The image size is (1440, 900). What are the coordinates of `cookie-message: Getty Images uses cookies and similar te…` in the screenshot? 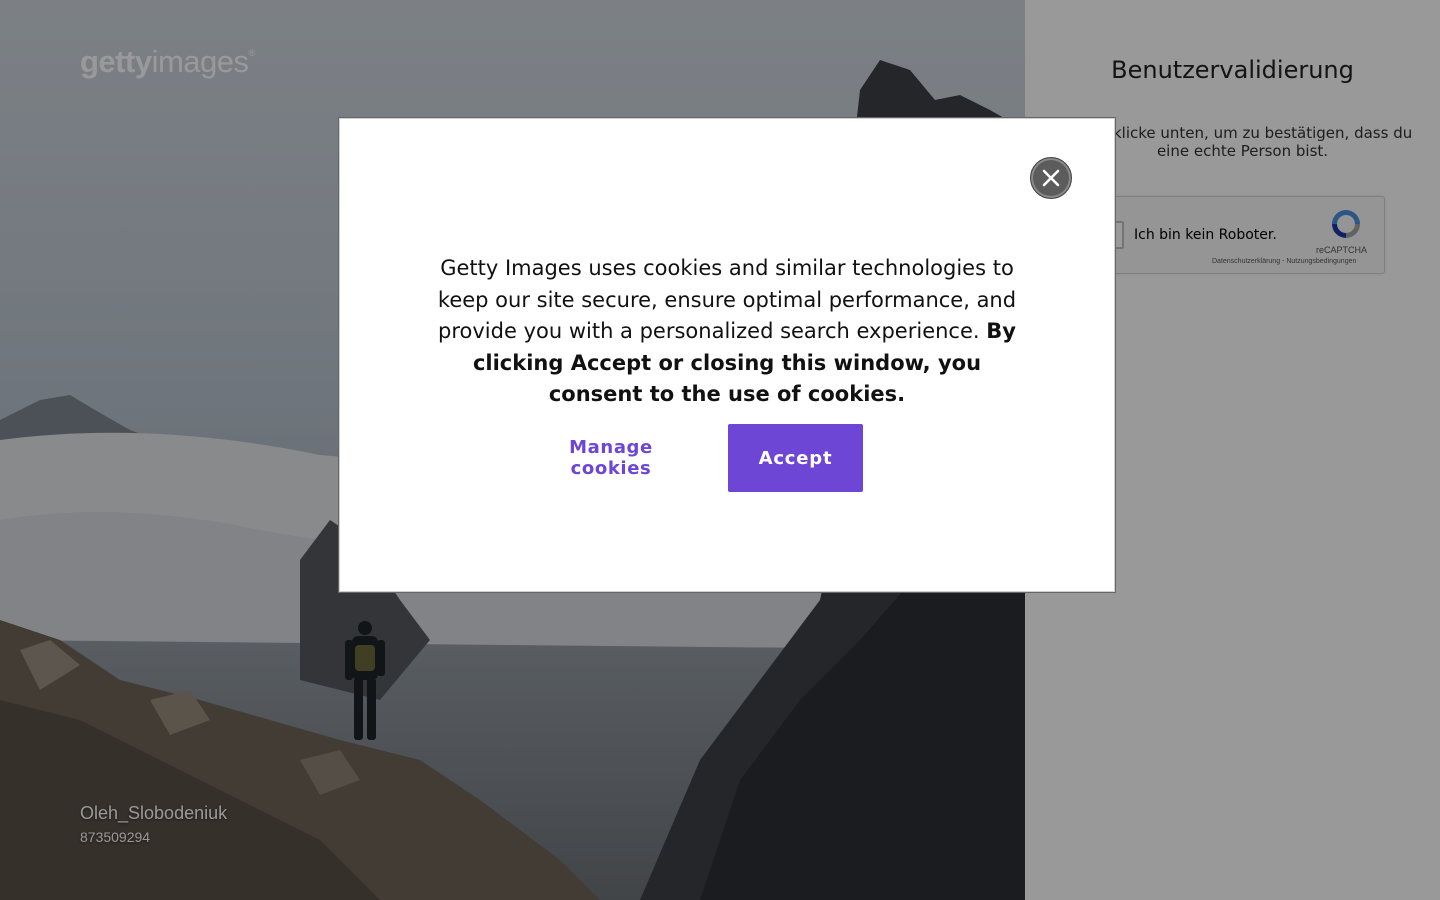 It's located at (727, 332).